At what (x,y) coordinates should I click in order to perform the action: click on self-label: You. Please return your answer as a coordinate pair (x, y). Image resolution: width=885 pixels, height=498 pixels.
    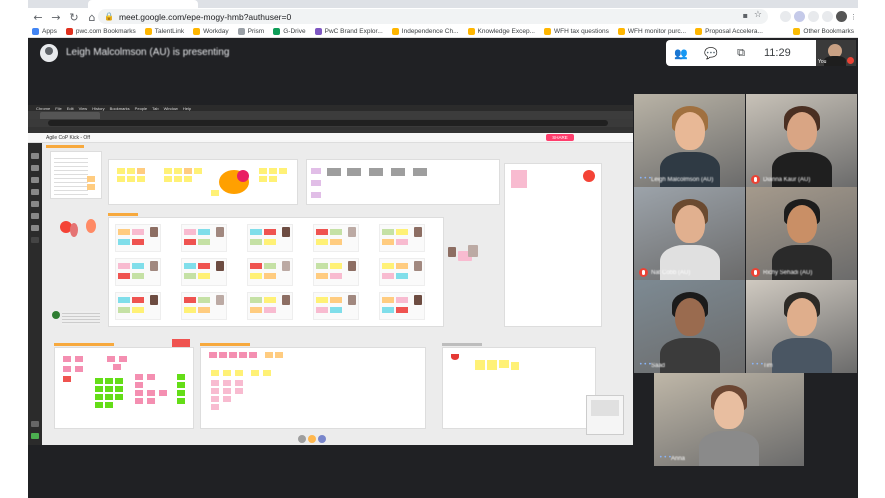
    Looking at the image, I should click on (822, 62).